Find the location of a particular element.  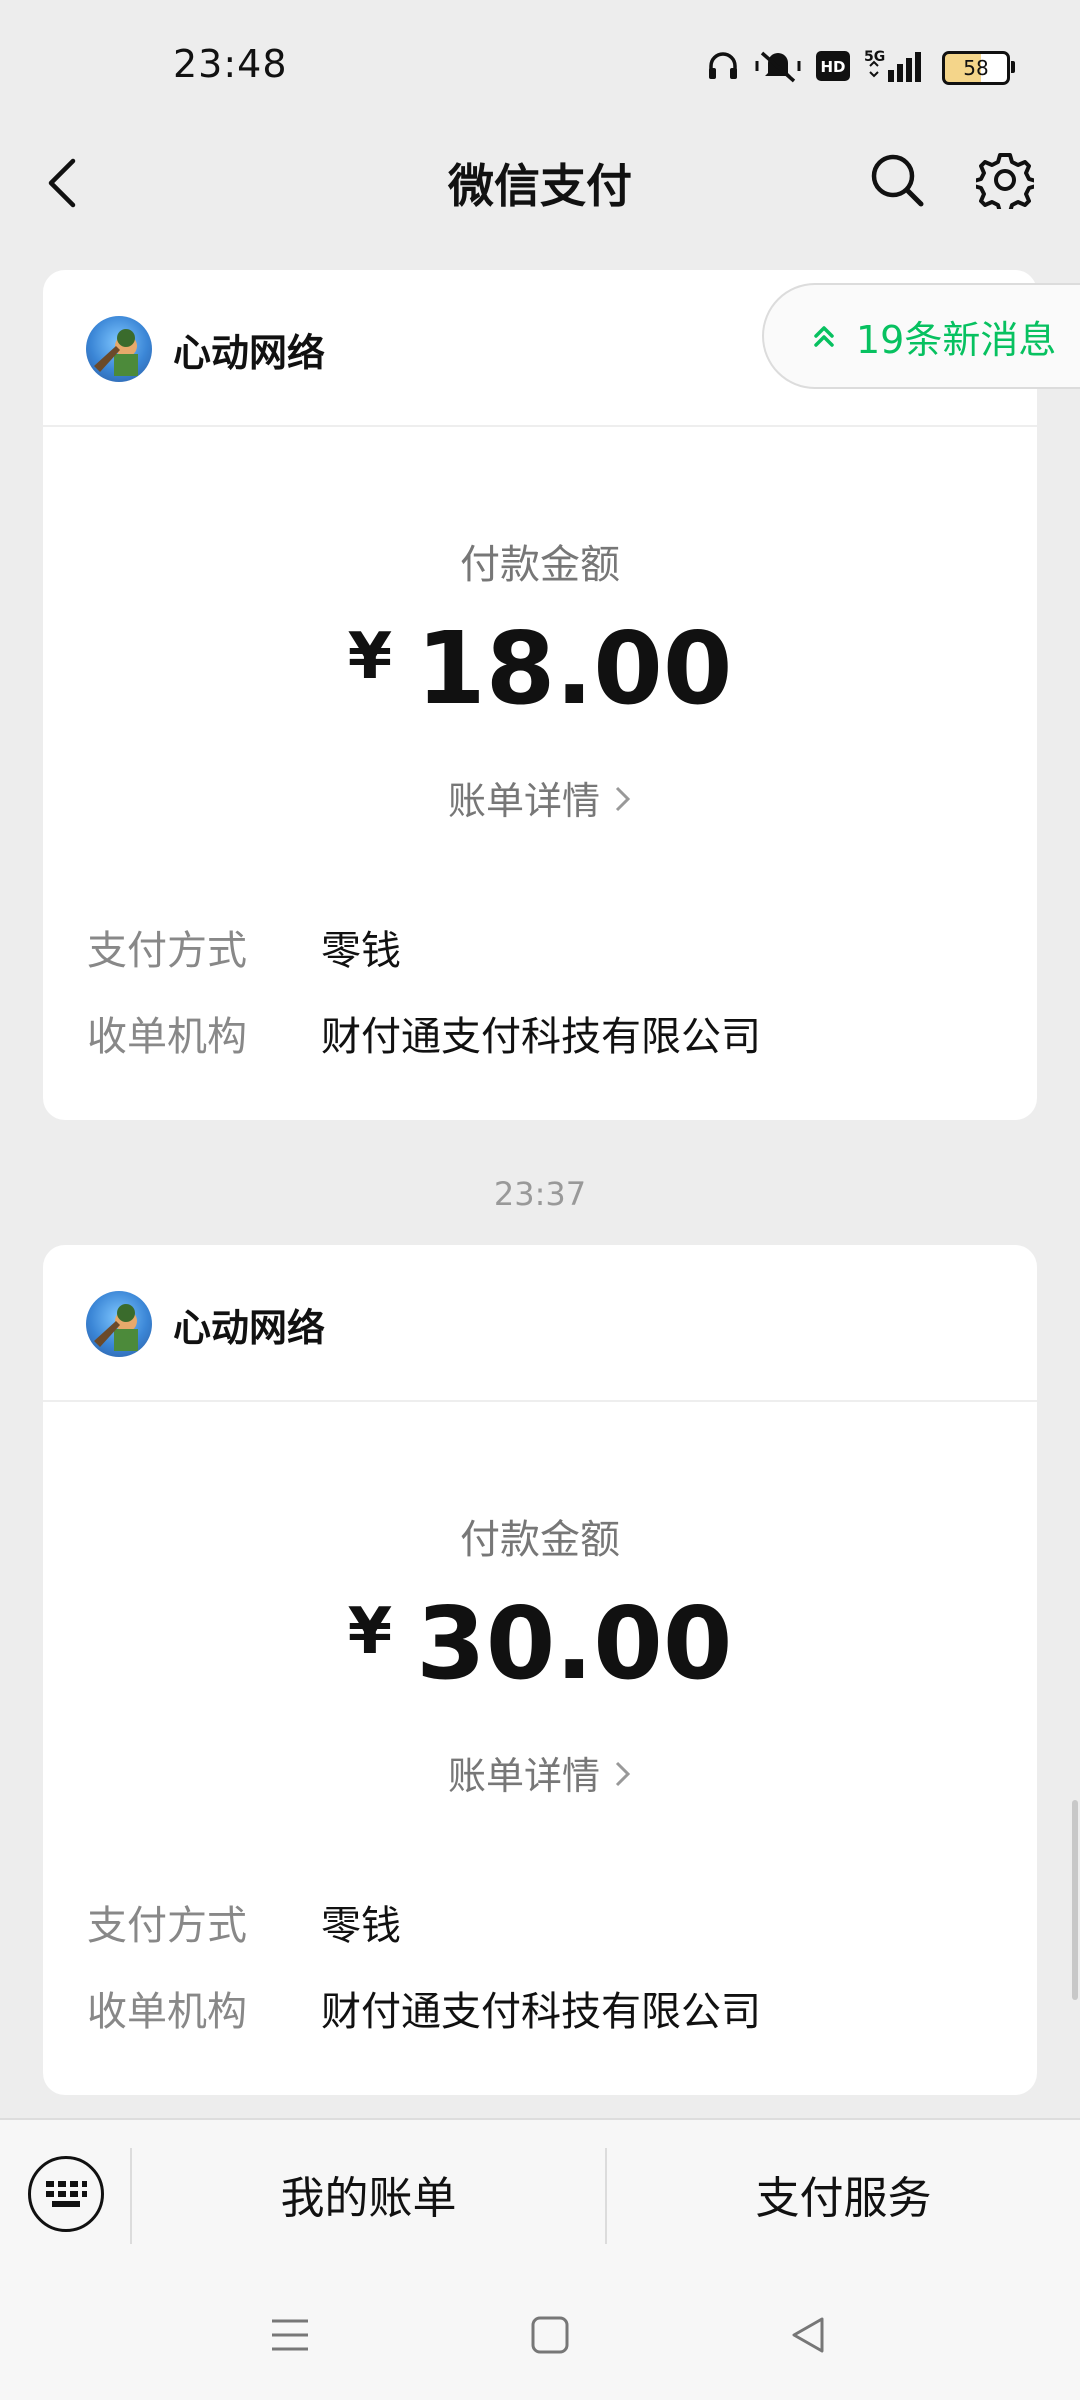

home-button is located at coordinates (550, 2335).